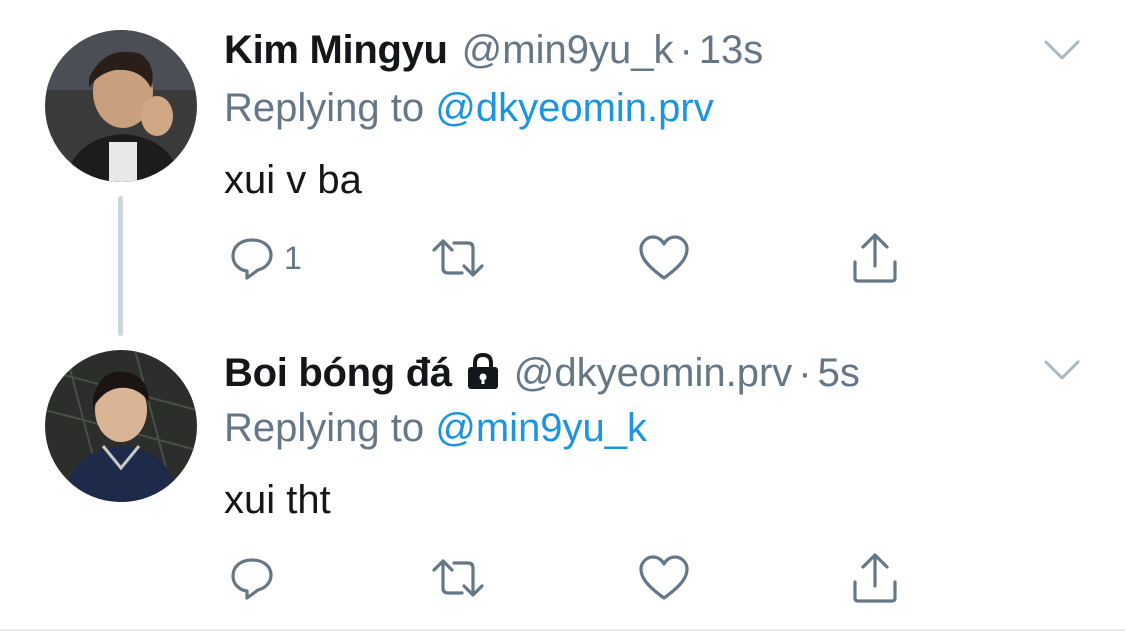 This screenshot has width=1125, height=631. I want to click on tweet-header: Boi bóng đá @dkyeomin.prv · 5s, so click(542, 373).